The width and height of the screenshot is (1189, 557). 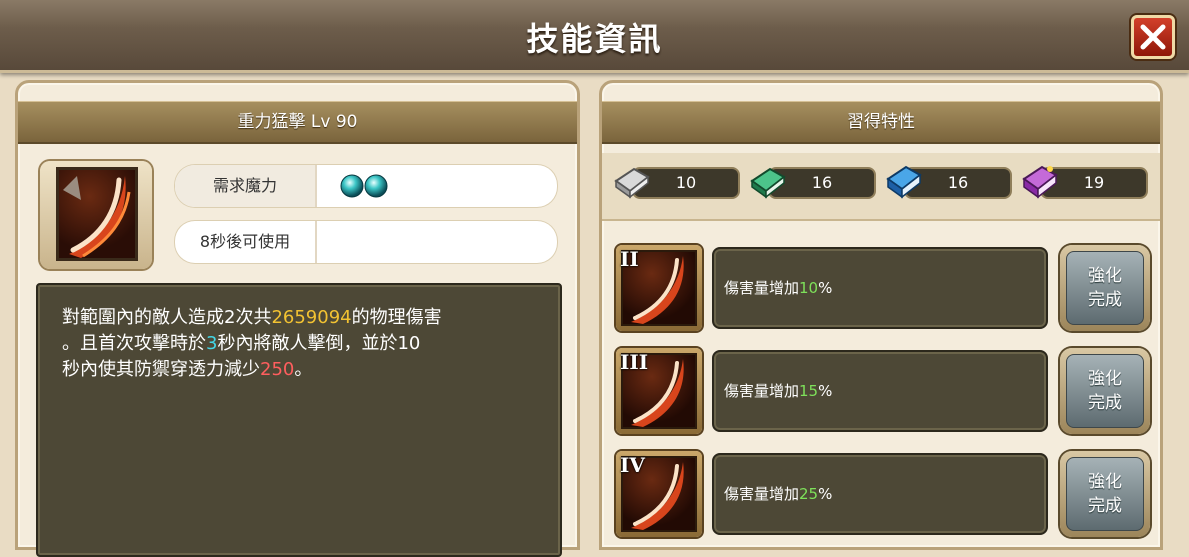 I want to click on damage-value: 2659094, so click(x=311, y=317).